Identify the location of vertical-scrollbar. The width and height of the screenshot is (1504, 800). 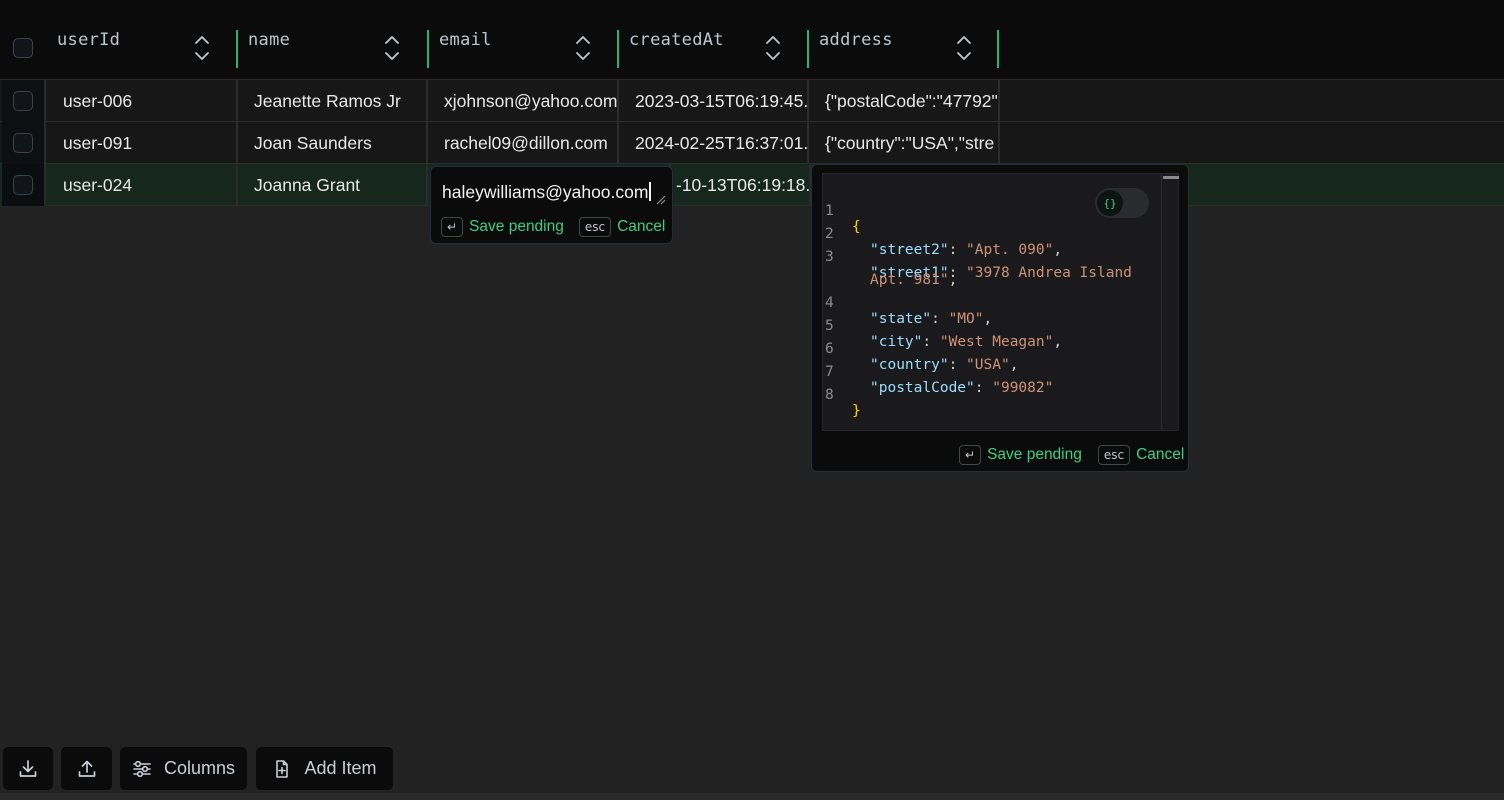
(1170, 302).